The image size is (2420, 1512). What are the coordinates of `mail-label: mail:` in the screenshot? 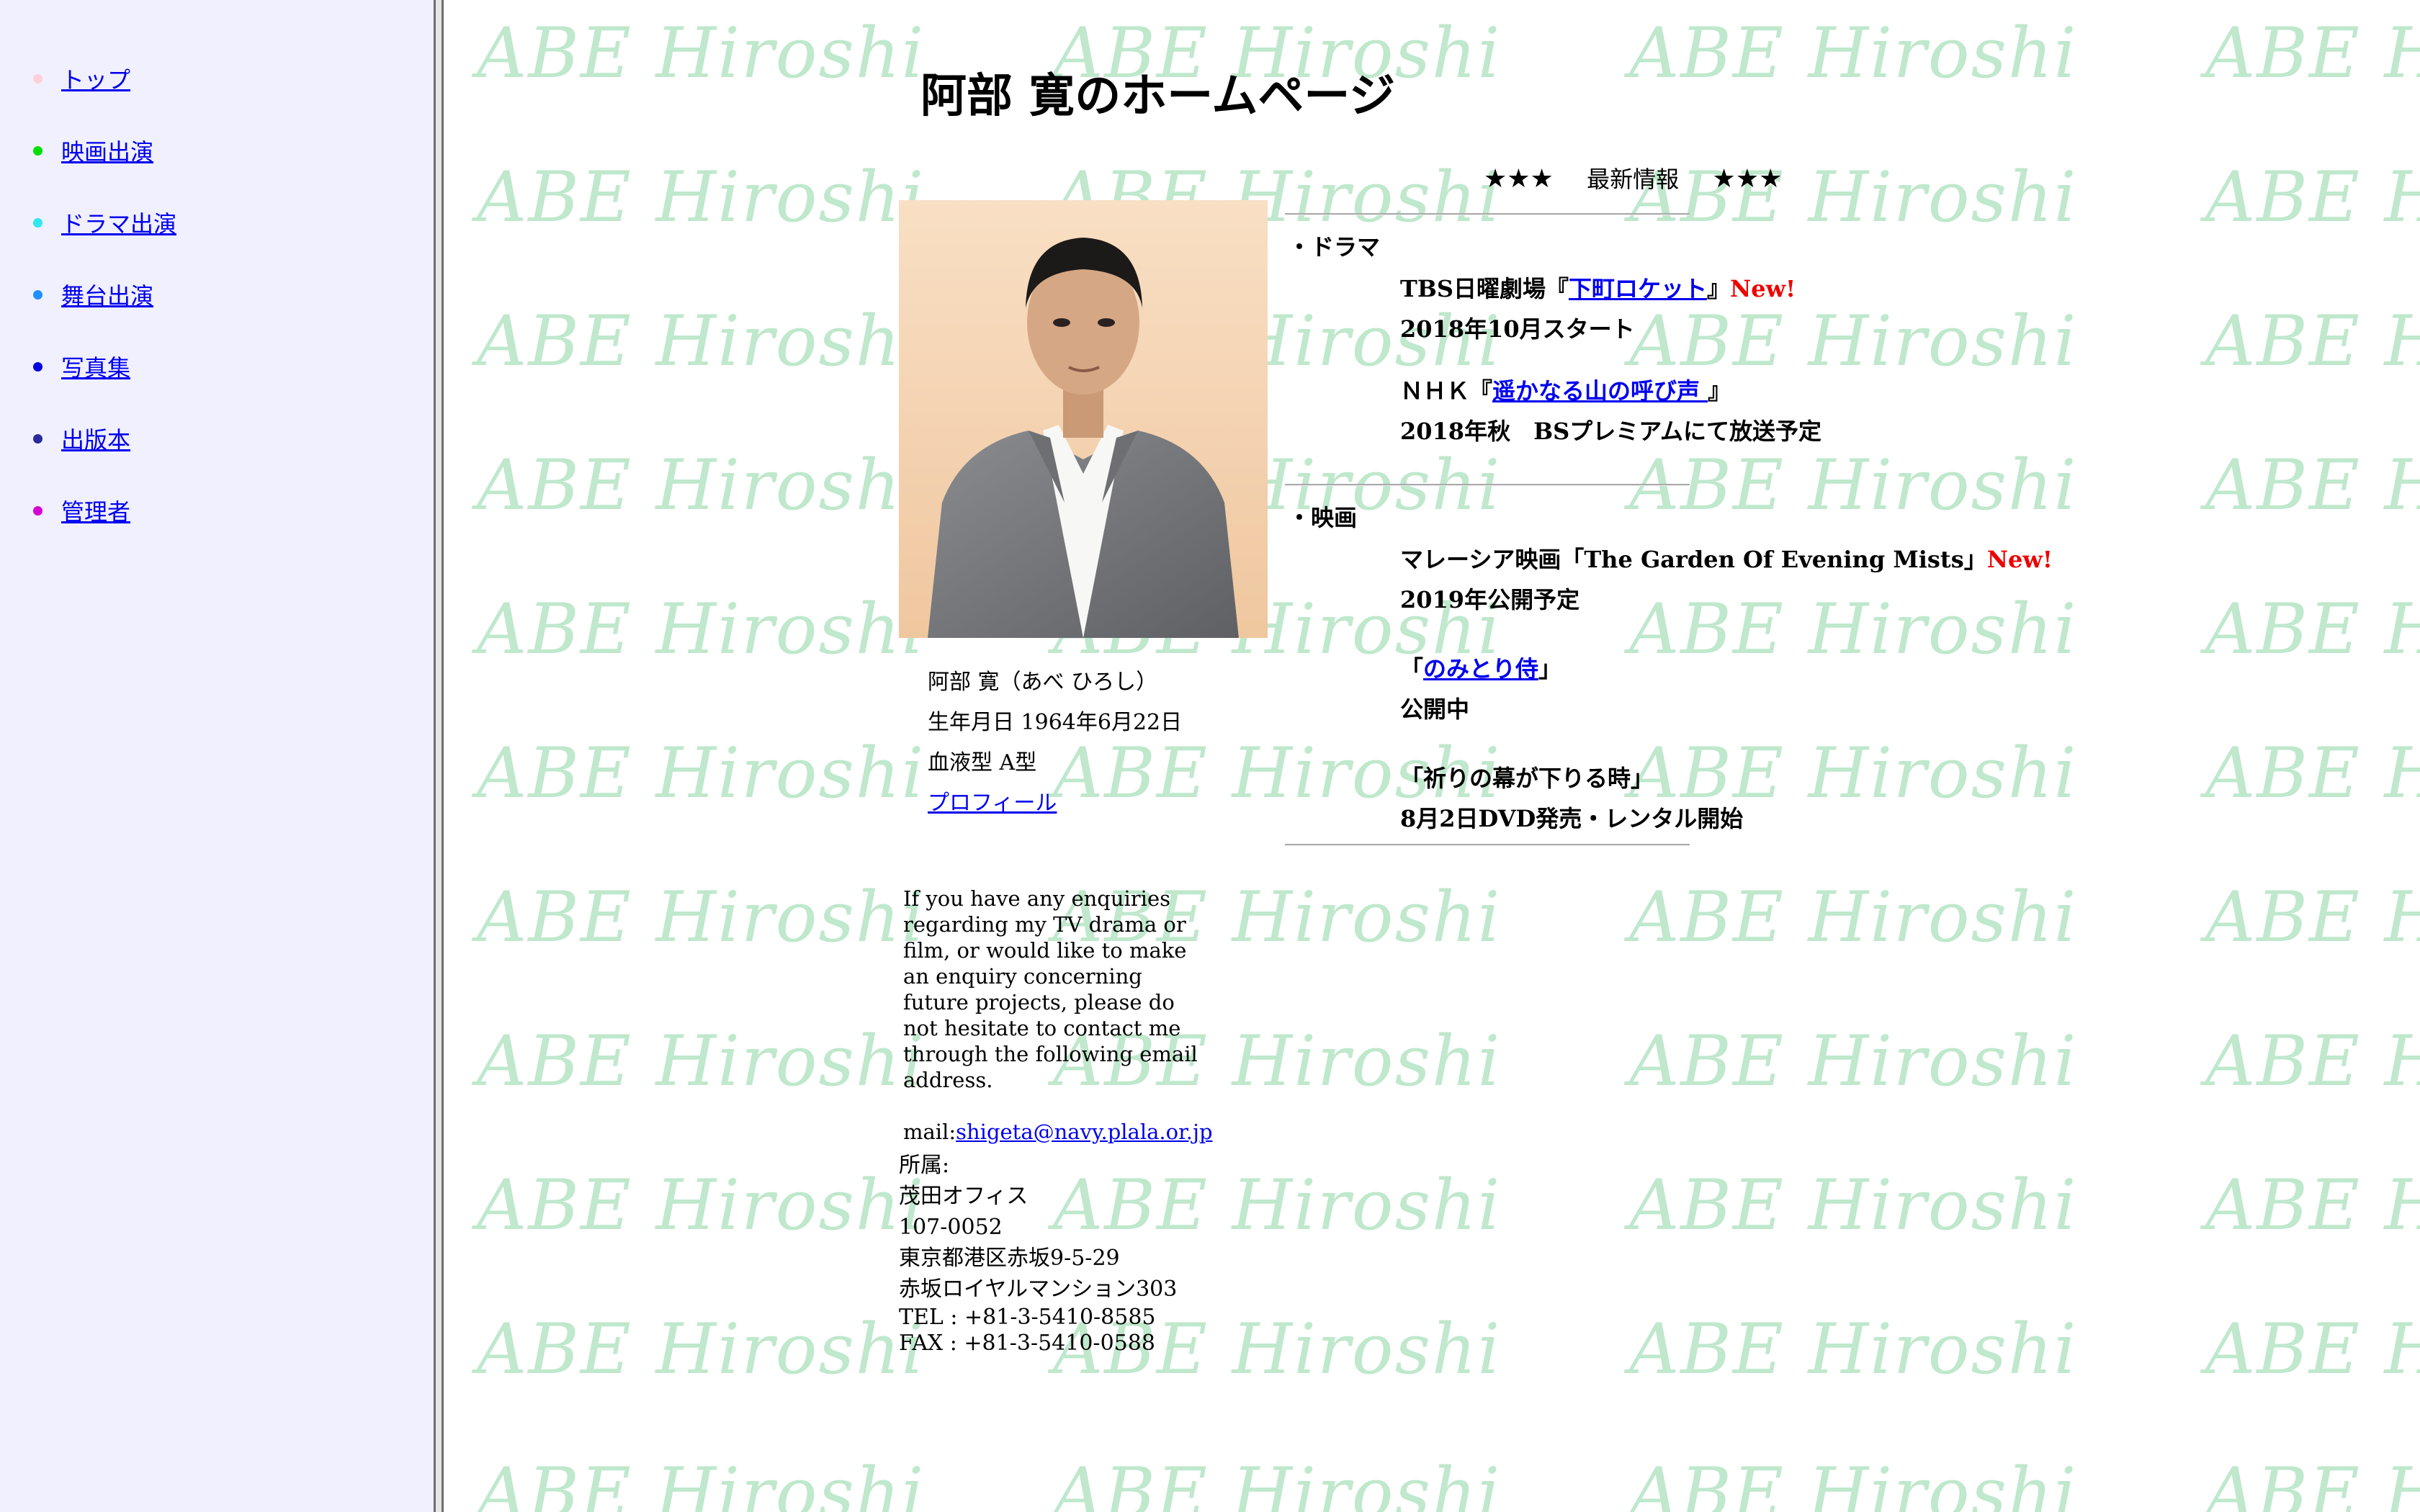 It's located at (929, 1132).